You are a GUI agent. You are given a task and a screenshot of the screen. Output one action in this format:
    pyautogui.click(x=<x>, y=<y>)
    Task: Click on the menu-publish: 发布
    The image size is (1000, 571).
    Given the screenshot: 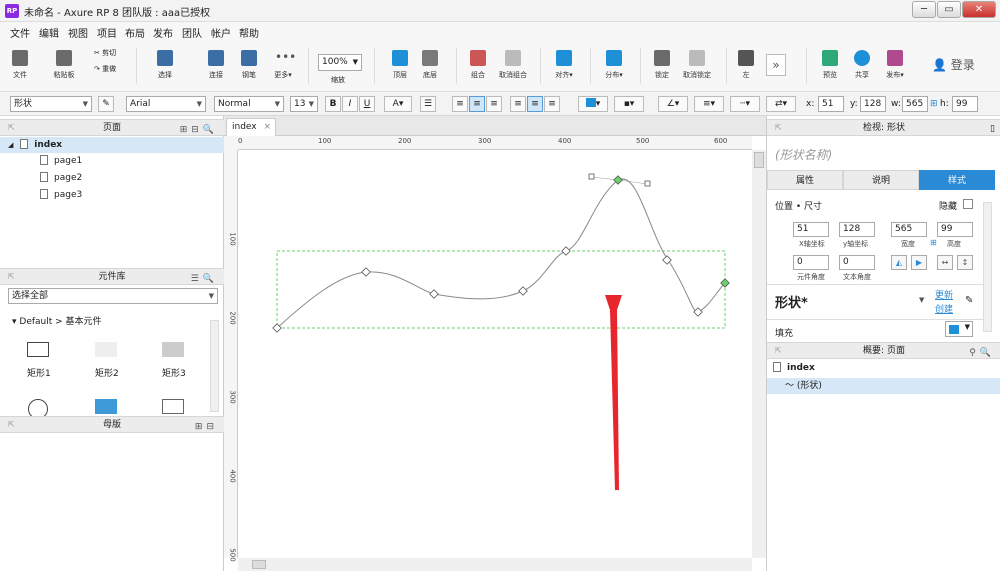 What is the action you would take?
    pyautogui.click(x=163, y=32)
    